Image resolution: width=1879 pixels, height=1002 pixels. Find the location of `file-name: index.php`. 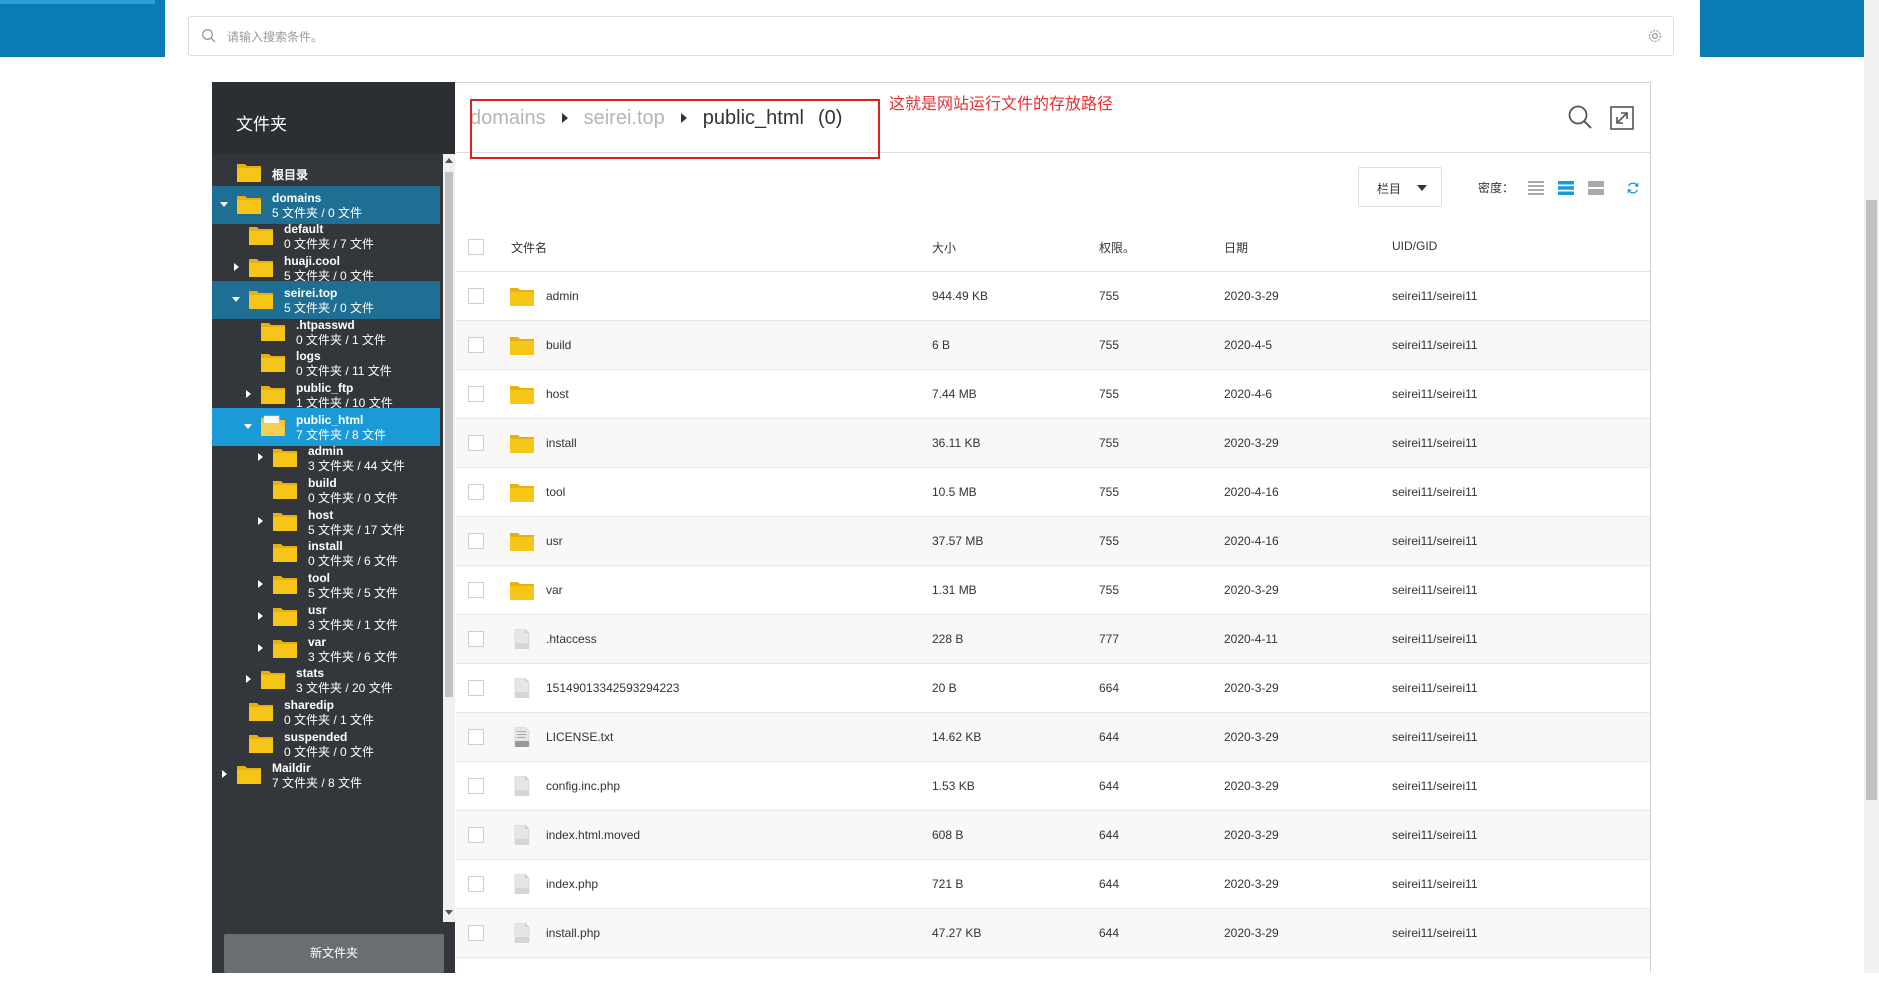

file-name: index.php is located at coordinates (572, 884).